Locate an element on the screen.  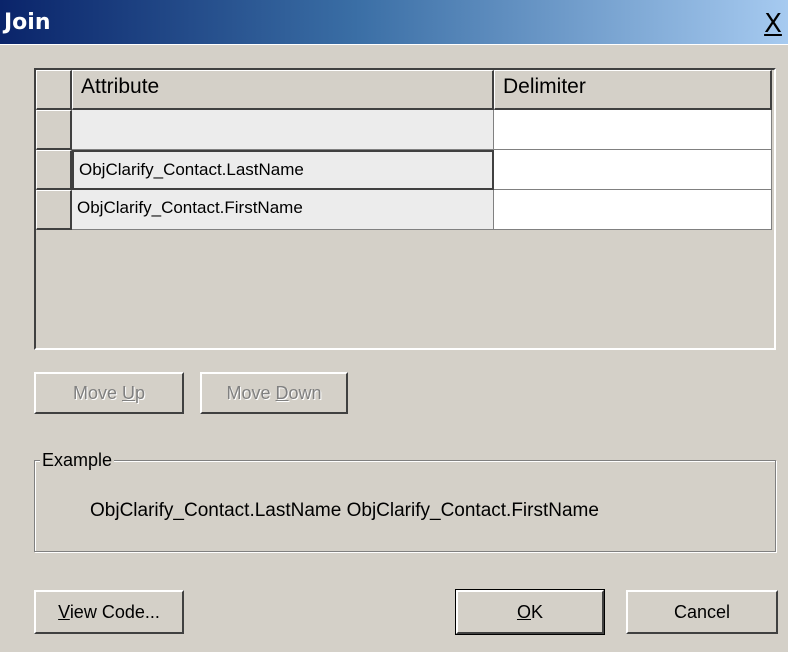
column-header-delimiter: Delimiter is located at coordinates (633, 90).